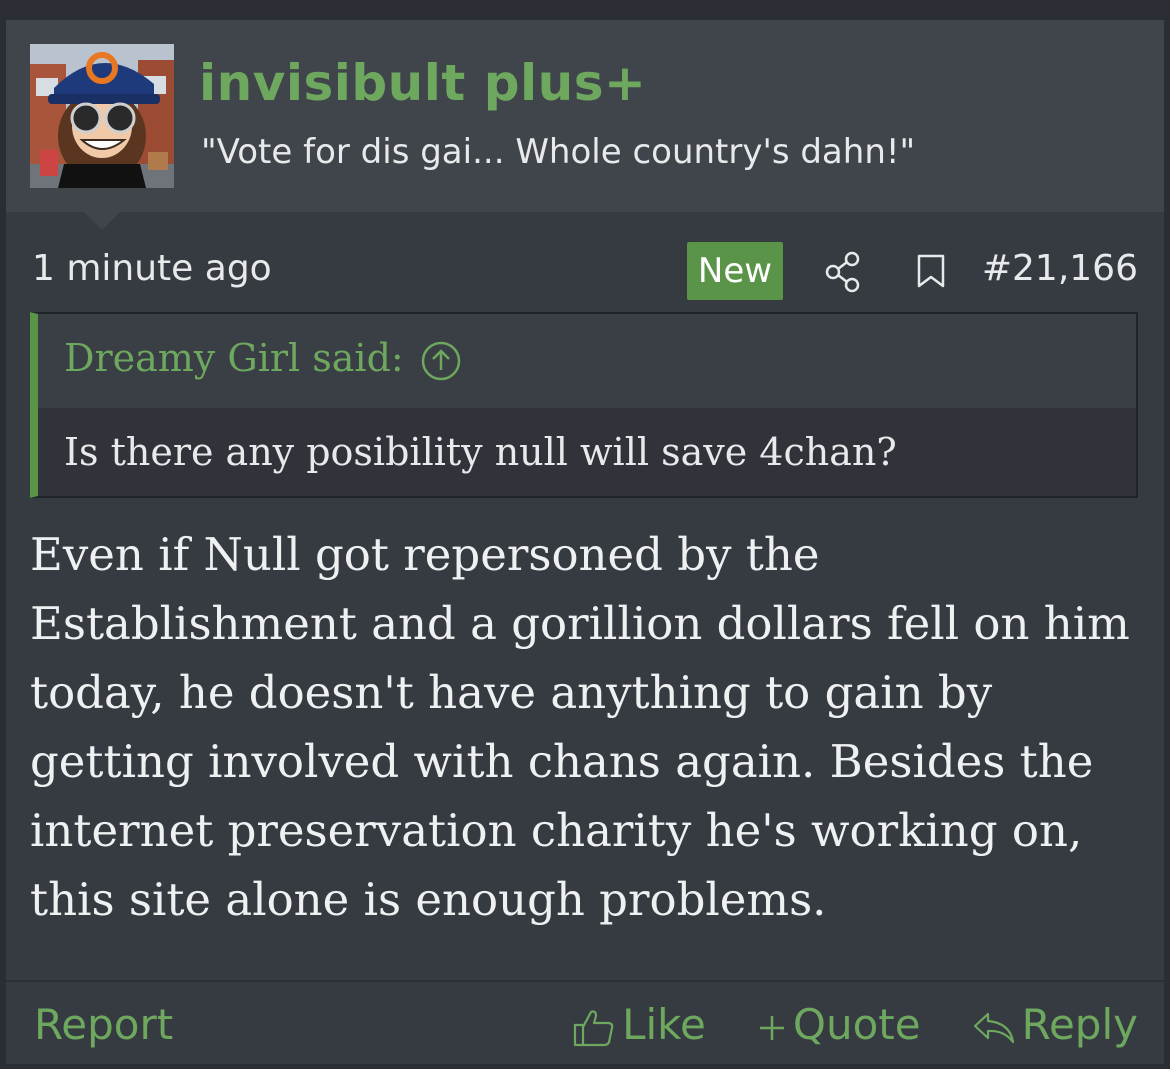  I want to click on avatar, so click(102, 116).